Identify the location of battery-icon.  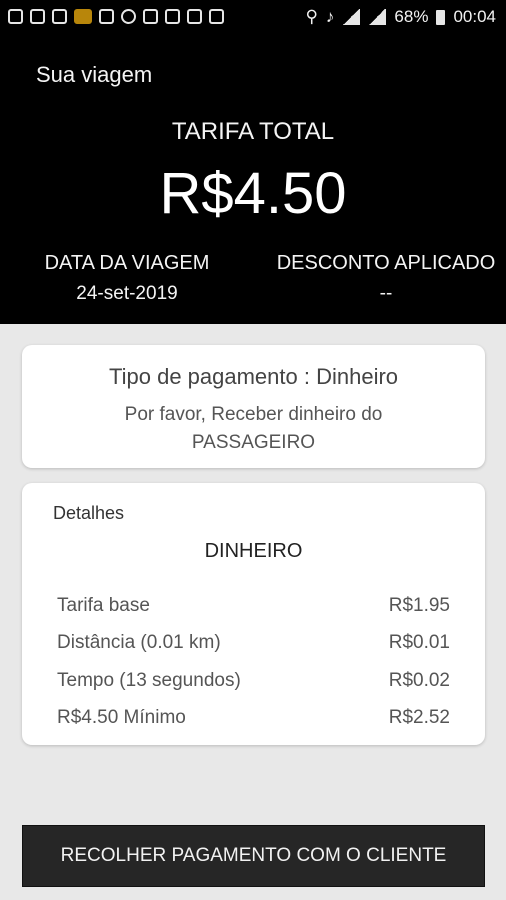
(441, 17).